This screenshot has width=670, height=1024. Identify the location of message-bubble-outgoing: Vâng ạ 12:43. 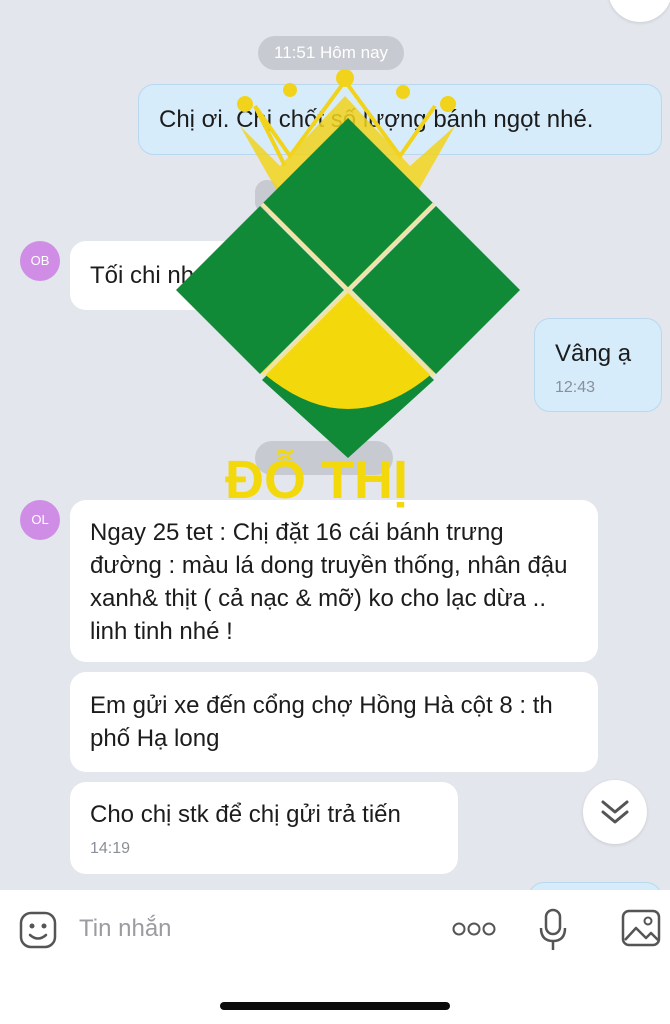
(598, 365).